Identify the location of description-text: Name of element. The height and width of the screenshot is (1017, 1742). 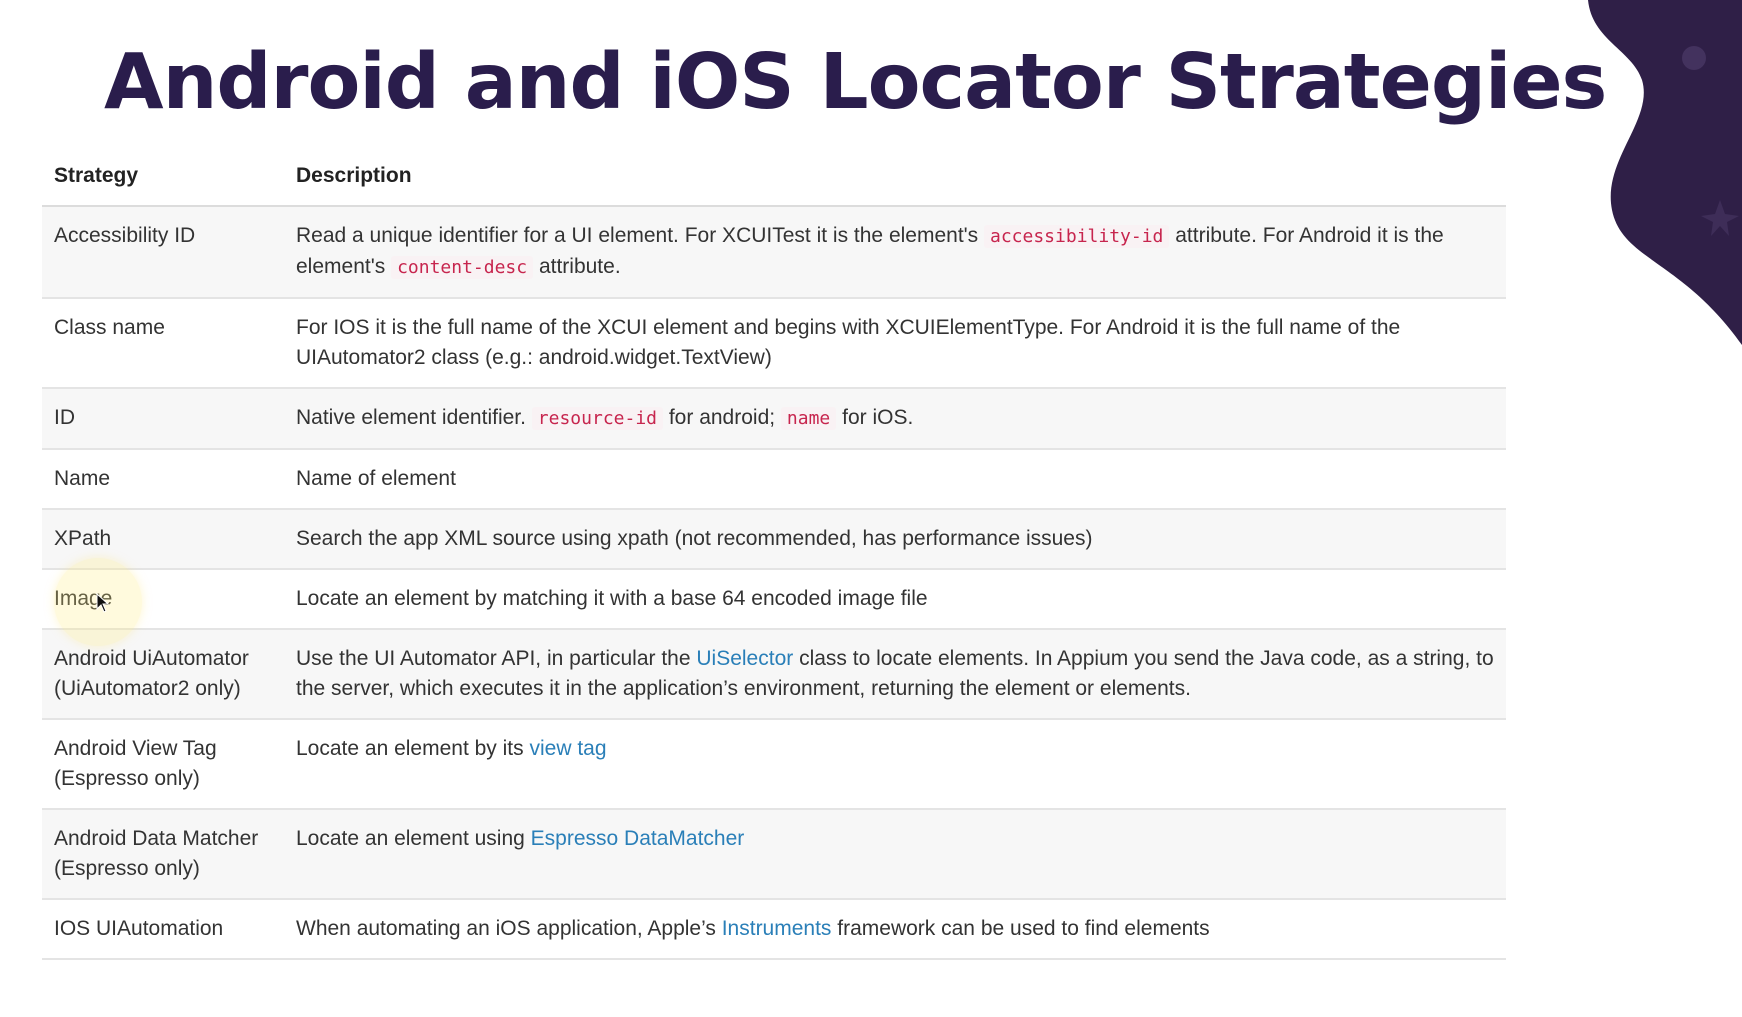
(376, 478).